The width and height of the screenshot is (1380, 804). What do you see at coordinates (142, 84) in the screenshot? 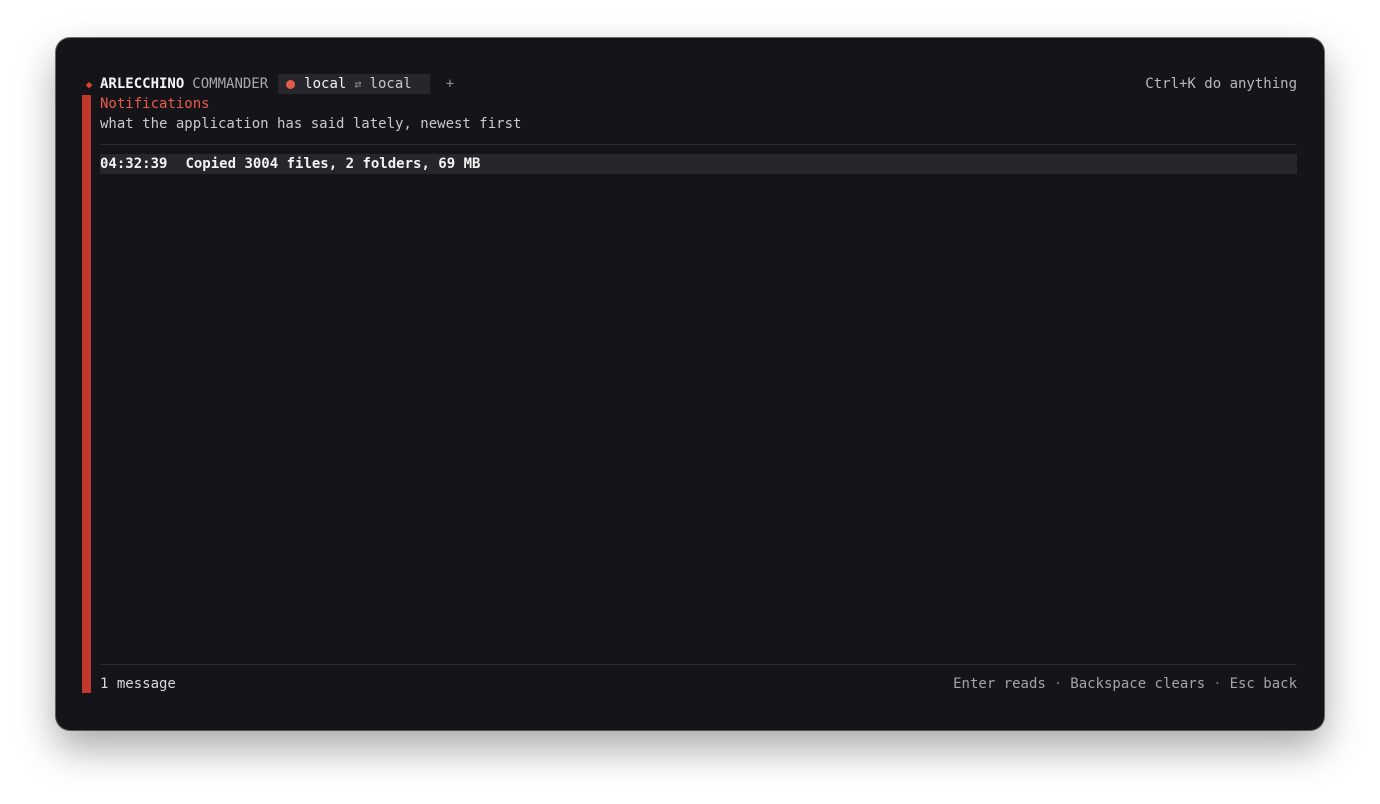
I see `brand-name: ARLECCHINO` at bounding box center [142, 84].